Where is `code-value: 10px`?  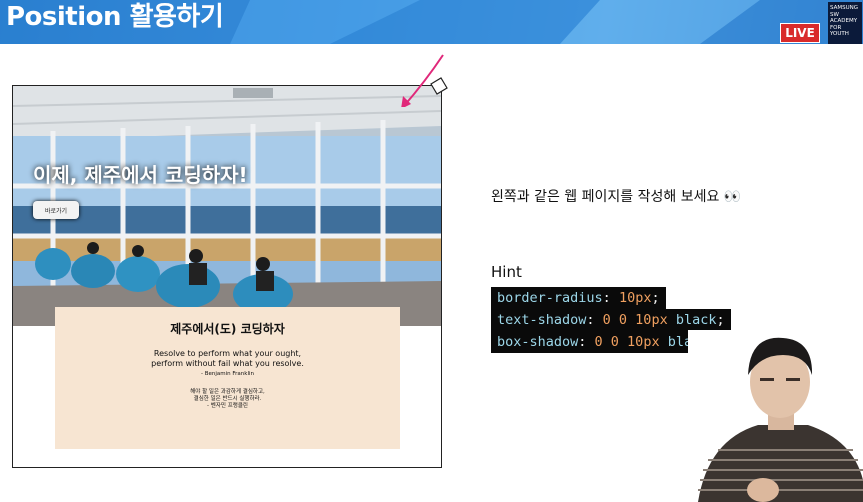 code-value: 10px is located at coordinates (635, 298).